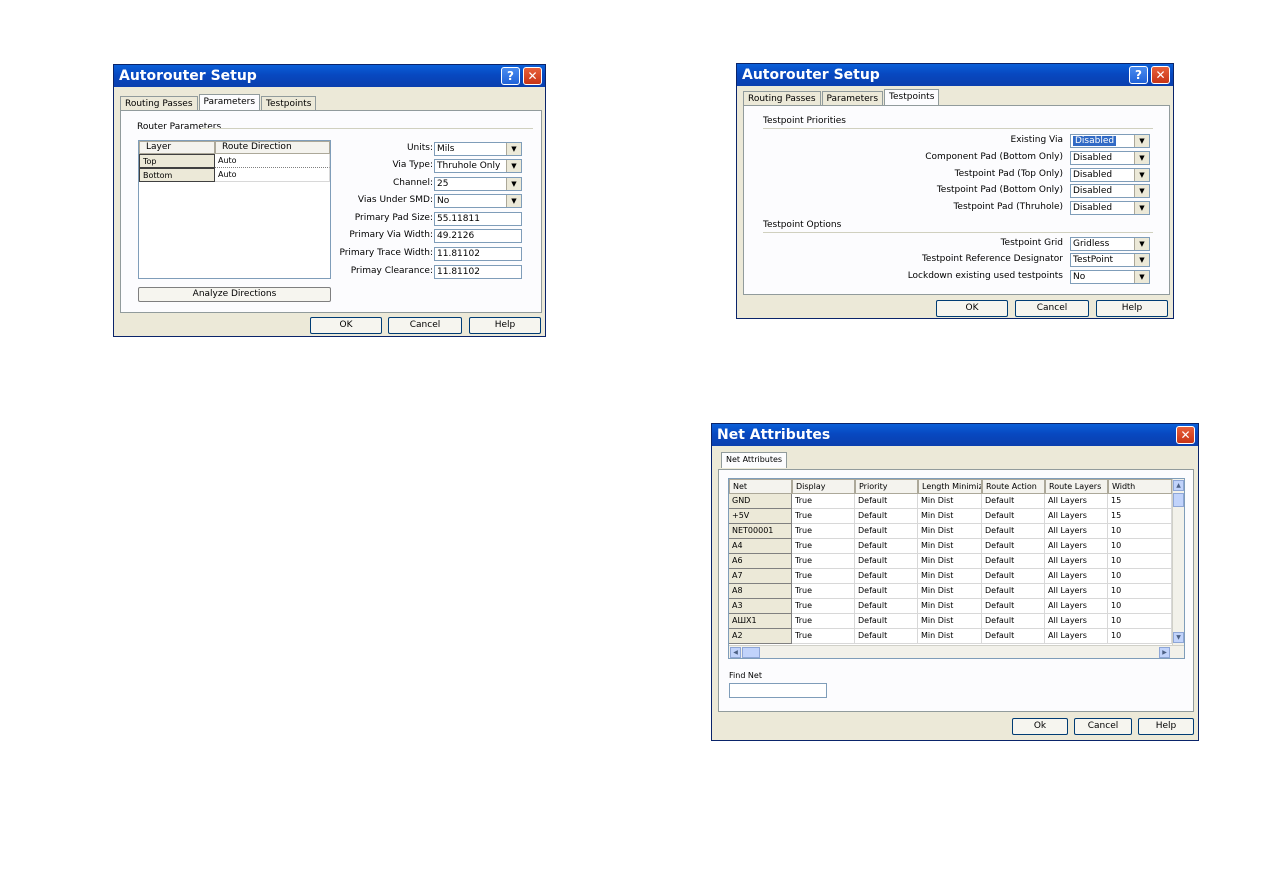 The image size is (1263, 893). Describe the element at coordinates (234, 294) in the screenshot. I see `analyze-directions-button: Analyze Directions` at that location.